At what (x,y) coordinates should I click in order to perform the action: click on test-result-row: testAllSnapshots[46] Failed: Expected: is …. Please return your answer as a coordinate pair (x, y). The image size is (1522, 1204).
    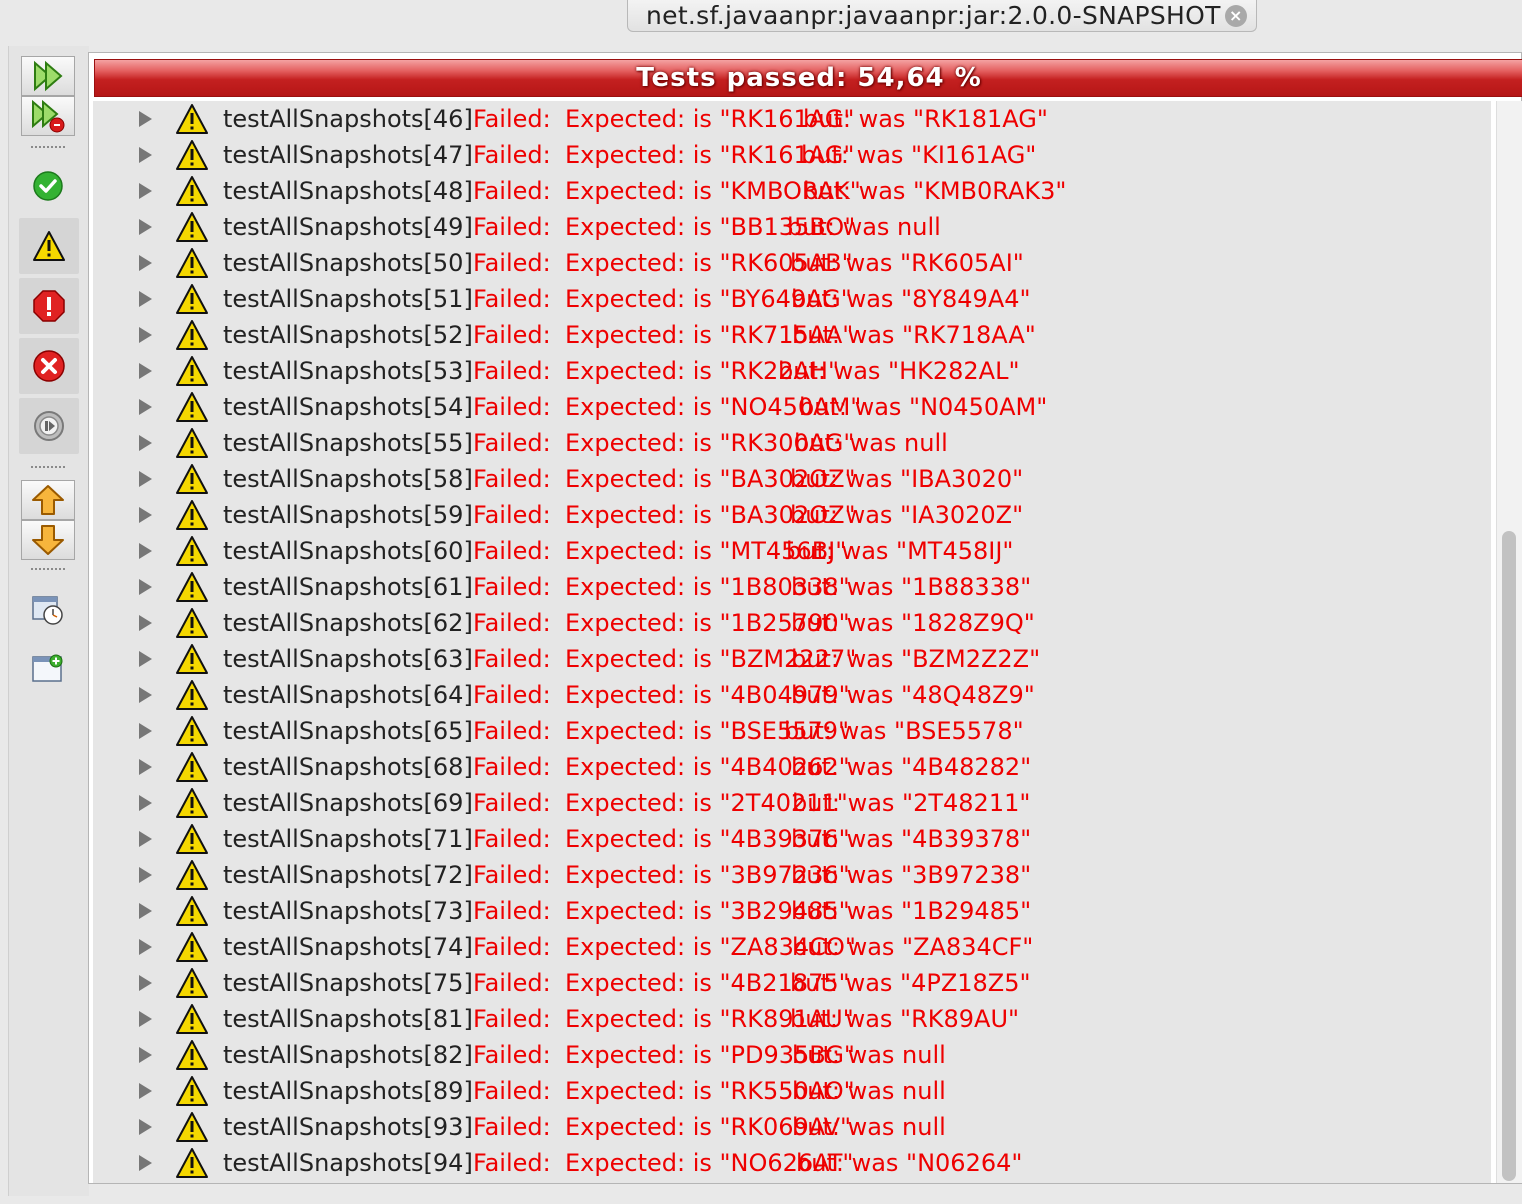
    Looking at the image, I should click on (792, 119).